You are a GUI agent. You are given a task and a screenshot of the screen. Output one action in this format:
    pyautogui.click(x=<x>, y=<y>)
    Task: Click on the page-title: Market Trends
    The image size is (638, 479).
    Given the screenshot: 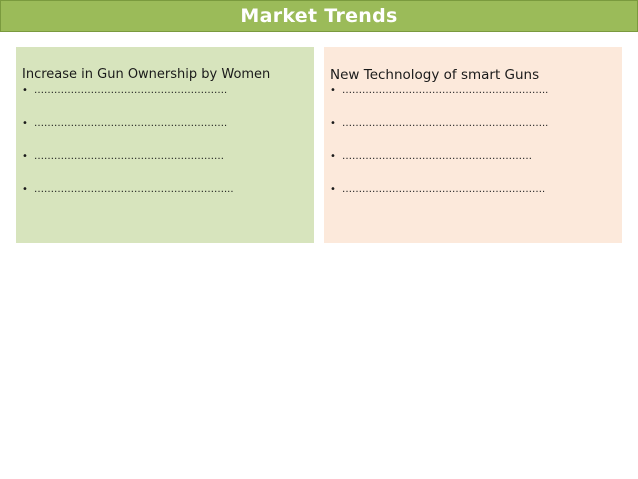 What is the action you would take?
    pyautogui.click(x=319, y=16)
    